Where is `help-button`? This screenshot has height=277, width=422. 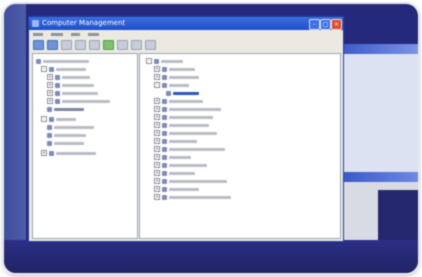 help-button is located at coordinates (108, 45).